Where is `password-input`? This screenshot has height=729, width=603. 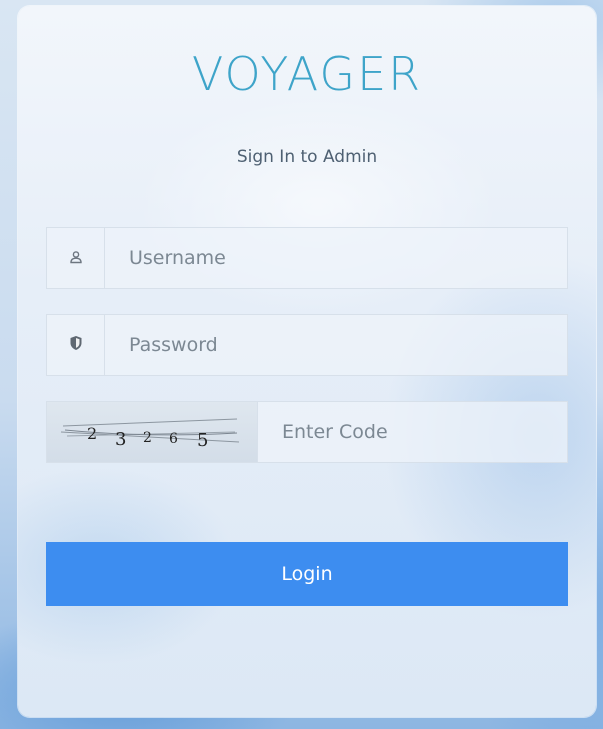
password-input is located at coordinates (336, 345).